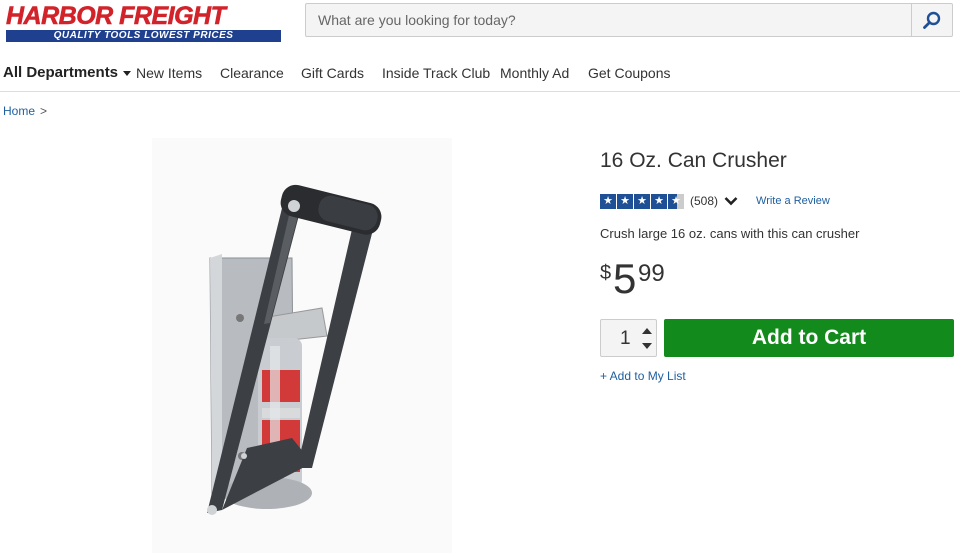 The height and width of the screenshot is (553, 960). What do you see at coordinates (629, 73) in the screenshot?
I see `nav-item-get-coupons: Get Coupons` at bounding box center [629, 73].